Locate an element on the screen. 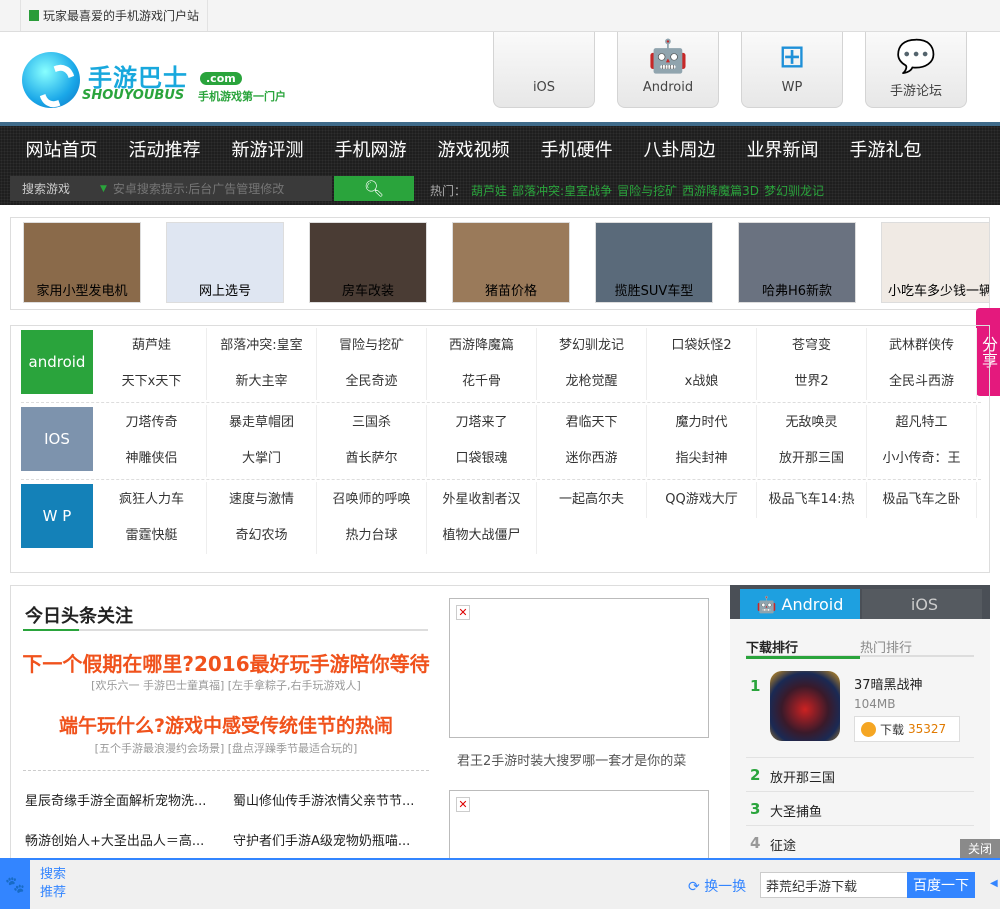 The image size is (1000, 909). subtab-hot: 热门排行 is located at coordinates (886, 646).